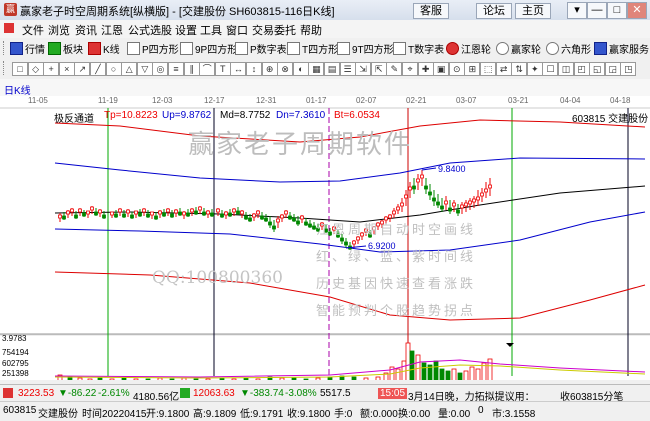  I want to click on drawing-tool-24-icon: ⇱, so click(378, 69).